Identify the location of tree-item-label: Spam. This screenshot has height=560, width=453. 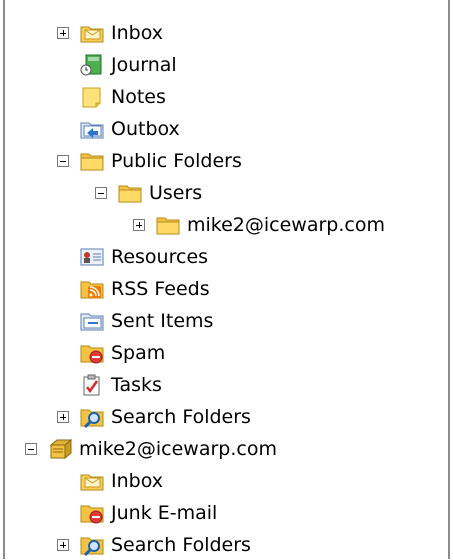
(138, 353).